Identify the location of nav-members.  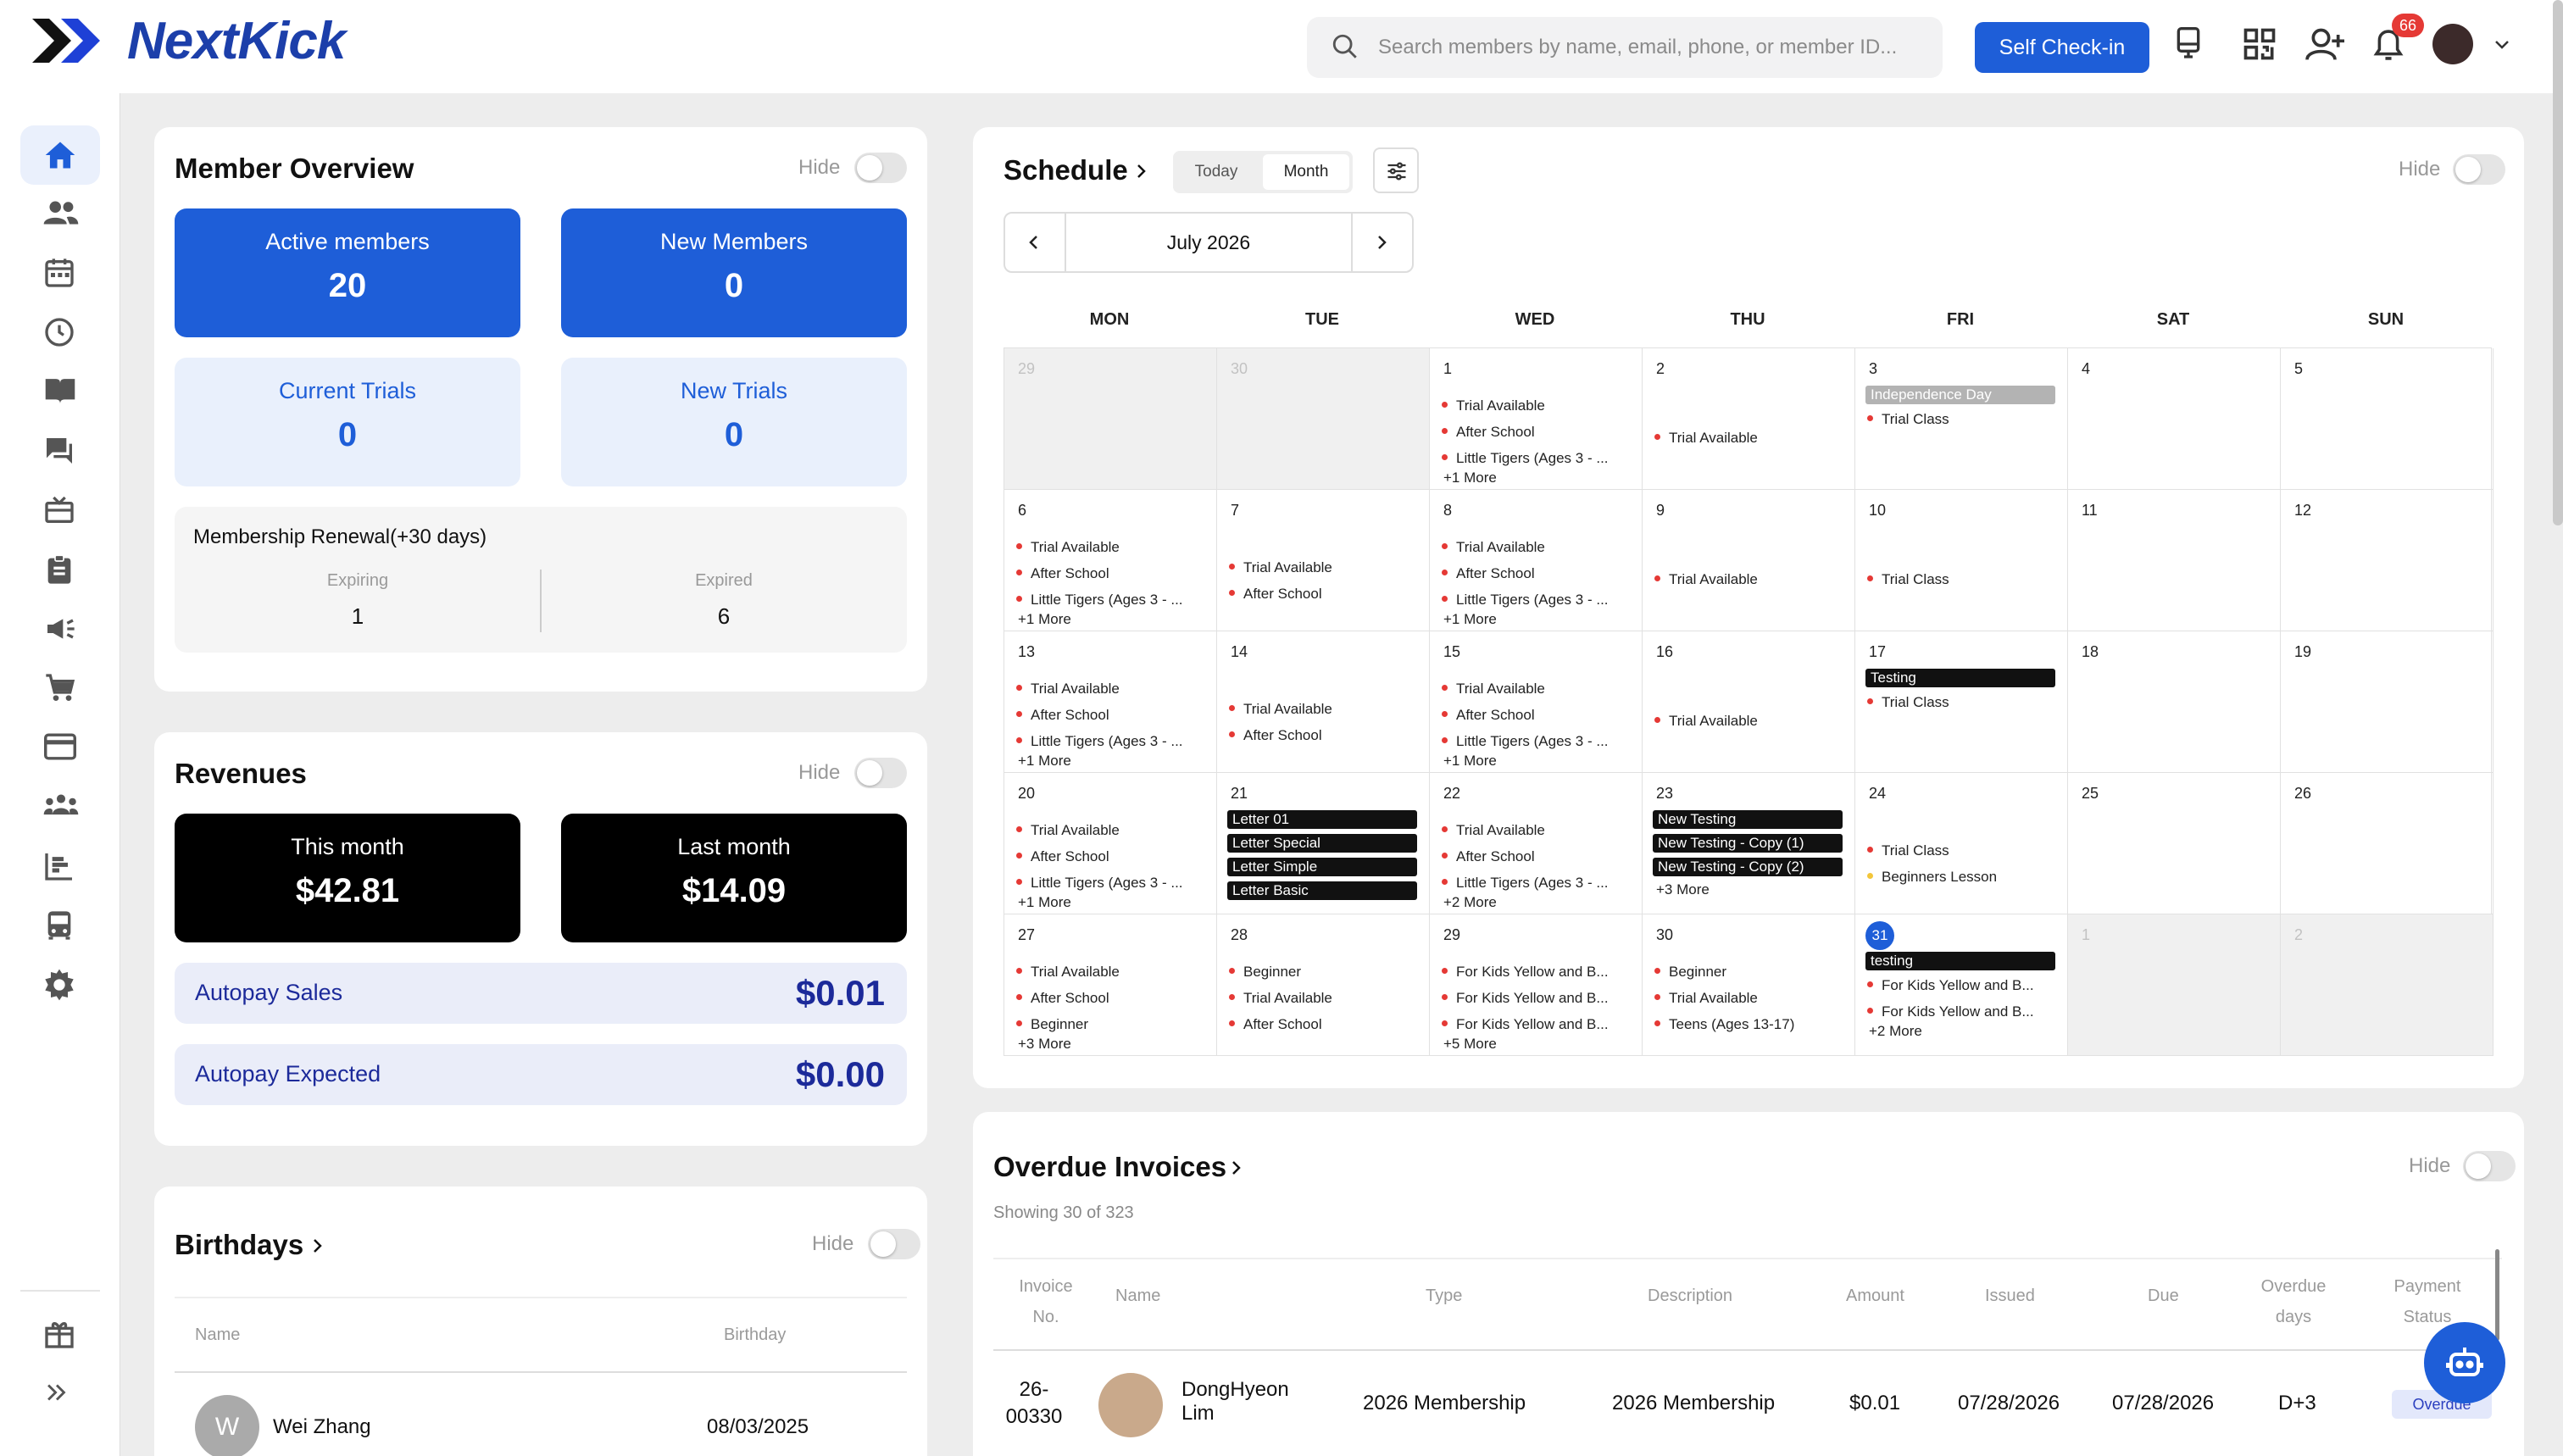
(60, 212).